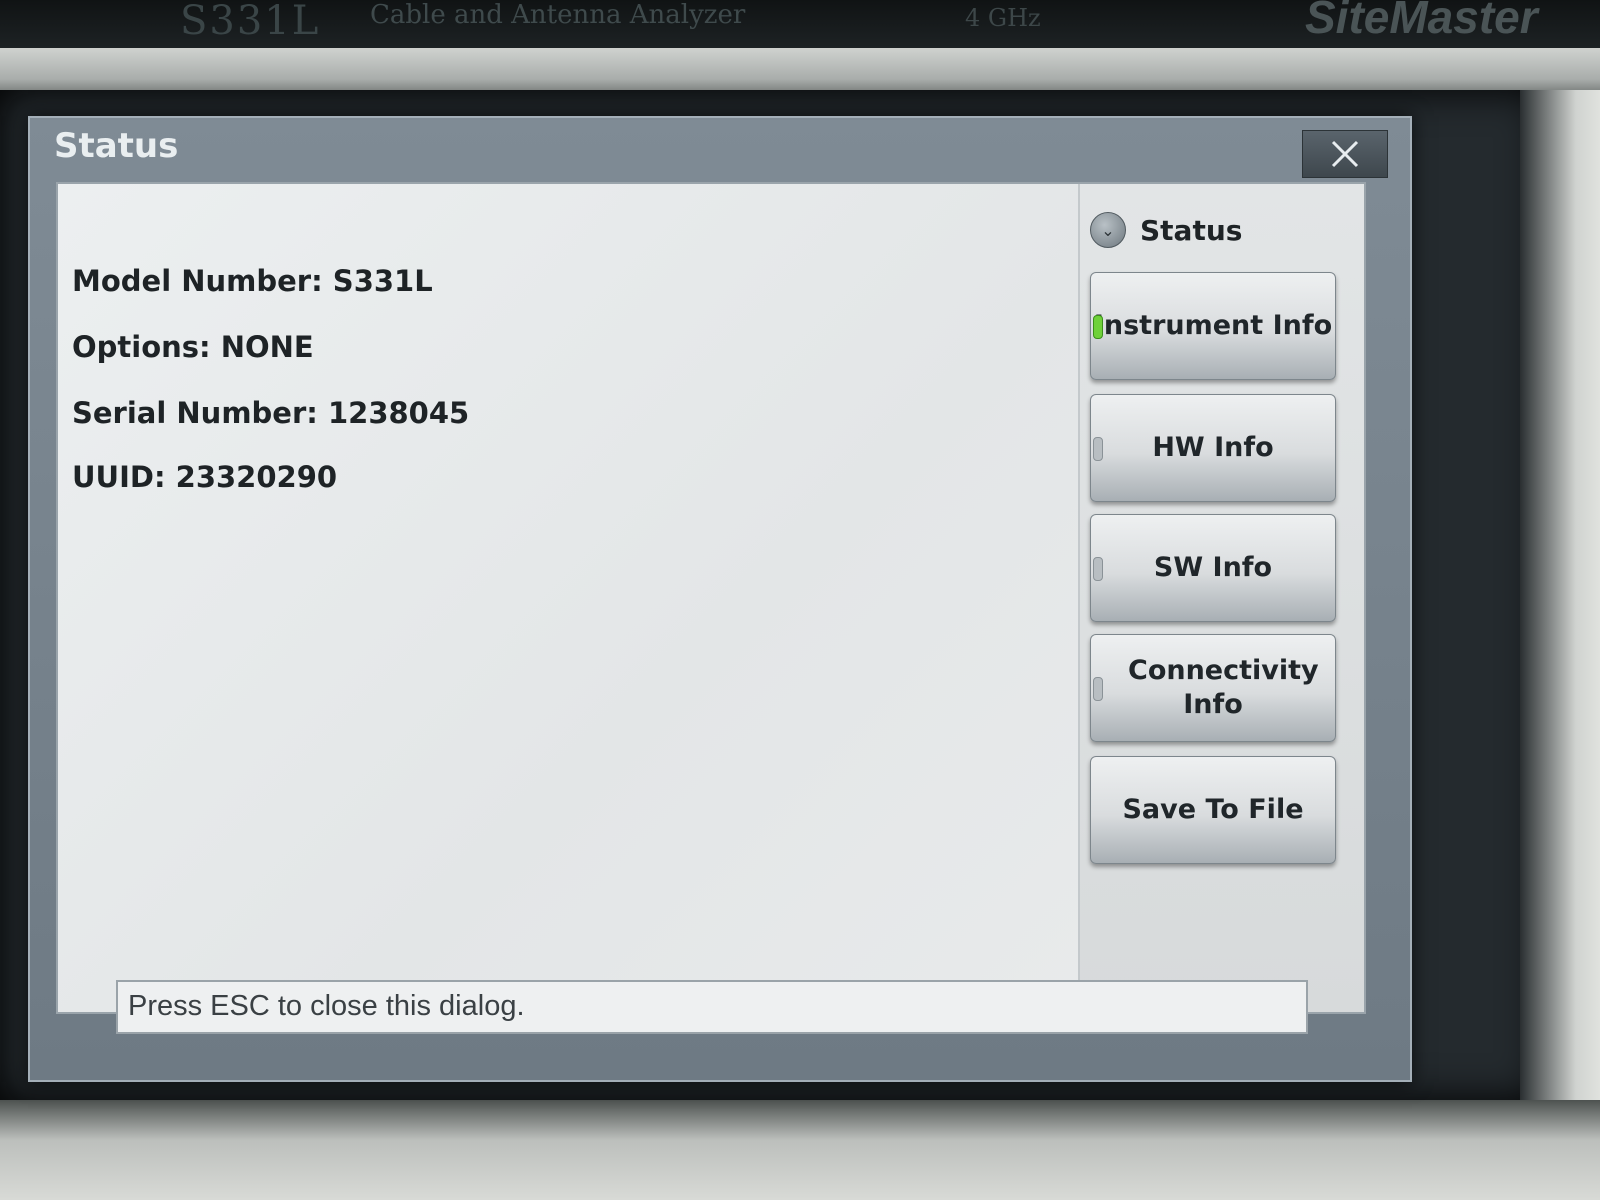 The width and height of the screenshot is (1600, 1200). Describe the element at coordinates (1098, 327) in the screenshot. I see `active-indicator-icon` at that location.